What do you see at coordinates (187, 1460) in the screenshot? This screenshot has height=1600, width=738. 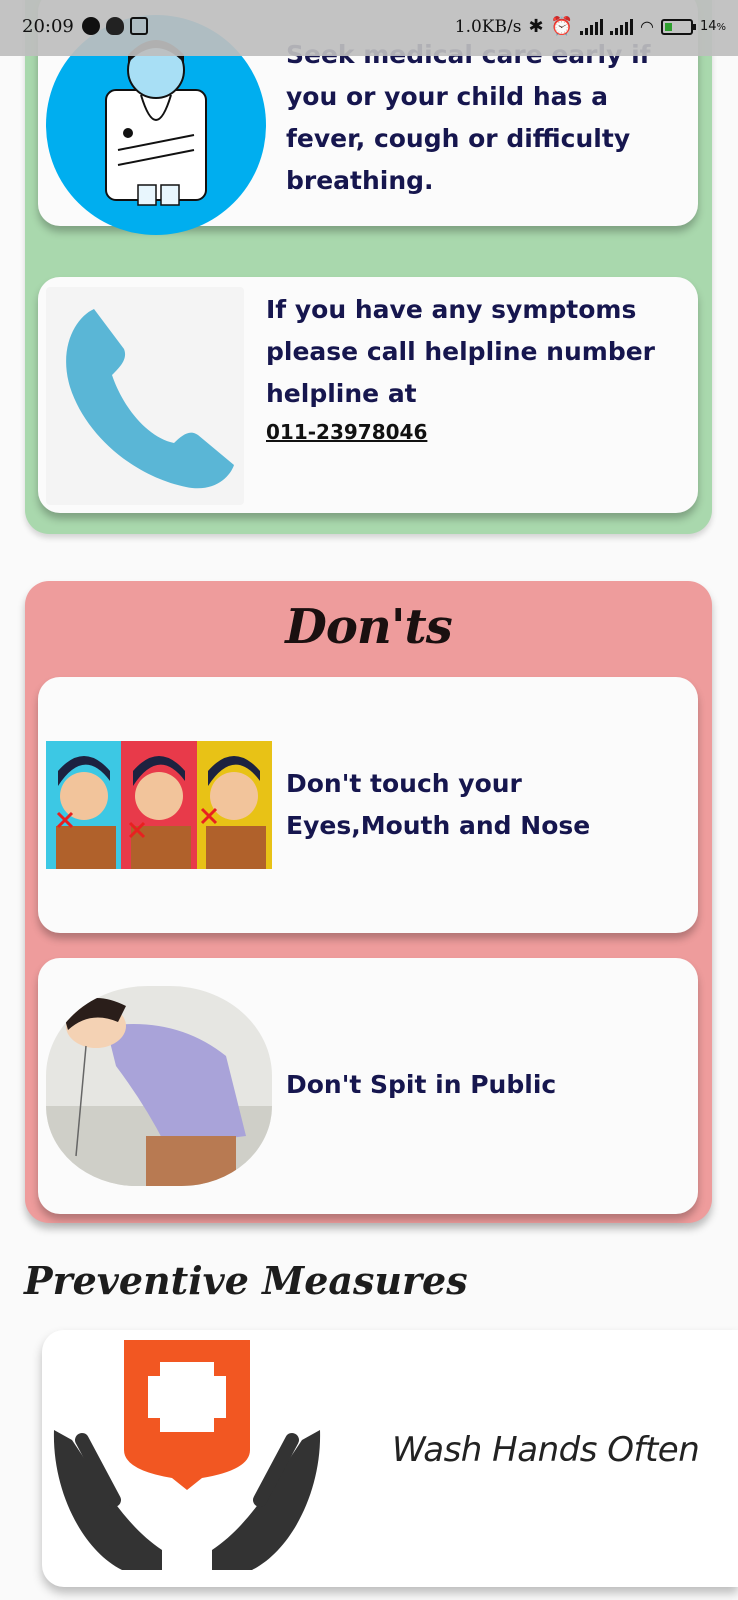 I see `hands-cross-icon` at bounding box center [187, 1460].